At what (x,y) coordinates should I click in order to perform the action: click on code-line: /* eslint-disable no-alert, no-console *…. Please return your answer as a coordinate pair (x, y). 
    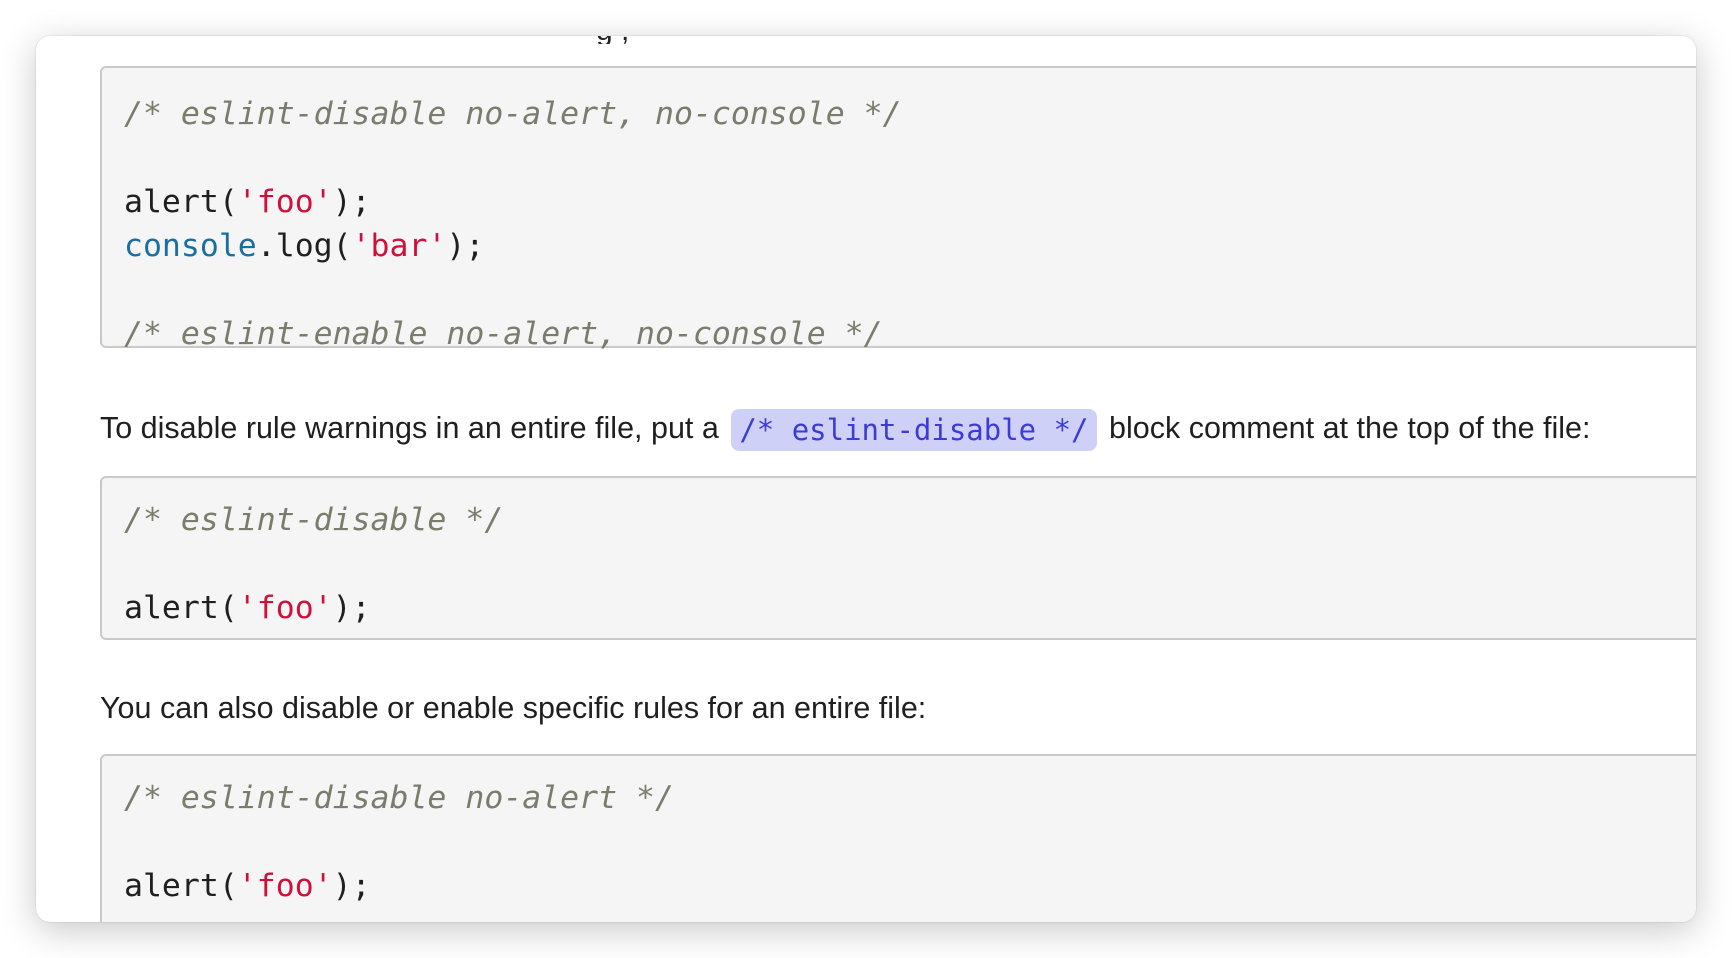
    Looking at the image, I should click on (910, 114).